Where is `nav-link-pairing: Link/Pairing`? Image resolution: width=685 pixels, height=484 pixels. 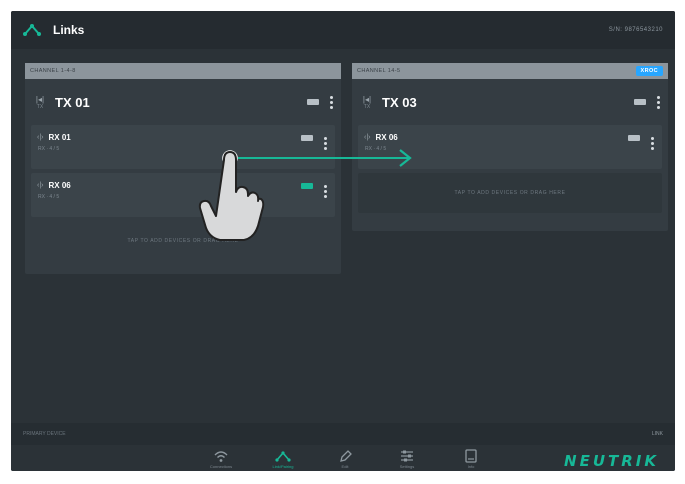
nav-link-pairing: Link/Pairing is located at coordinates (283, 459).